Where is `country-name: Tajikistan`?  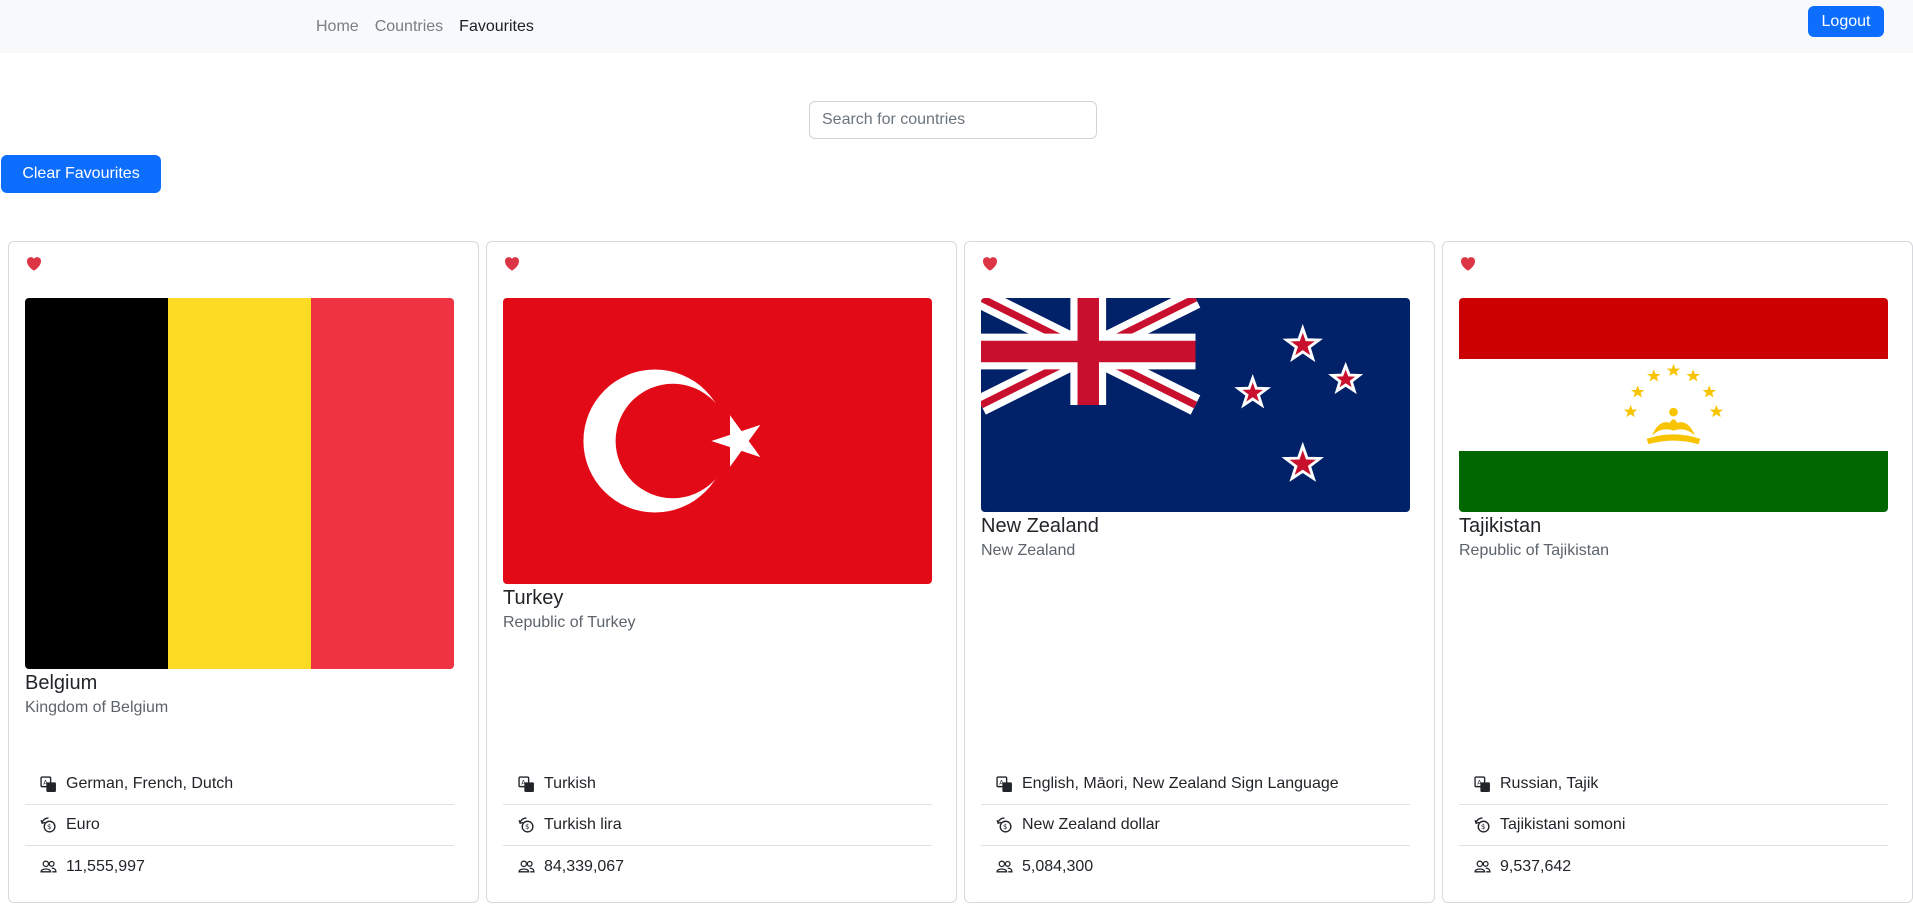 country-name: Tajikistan is located at coordinates (1500, 526).